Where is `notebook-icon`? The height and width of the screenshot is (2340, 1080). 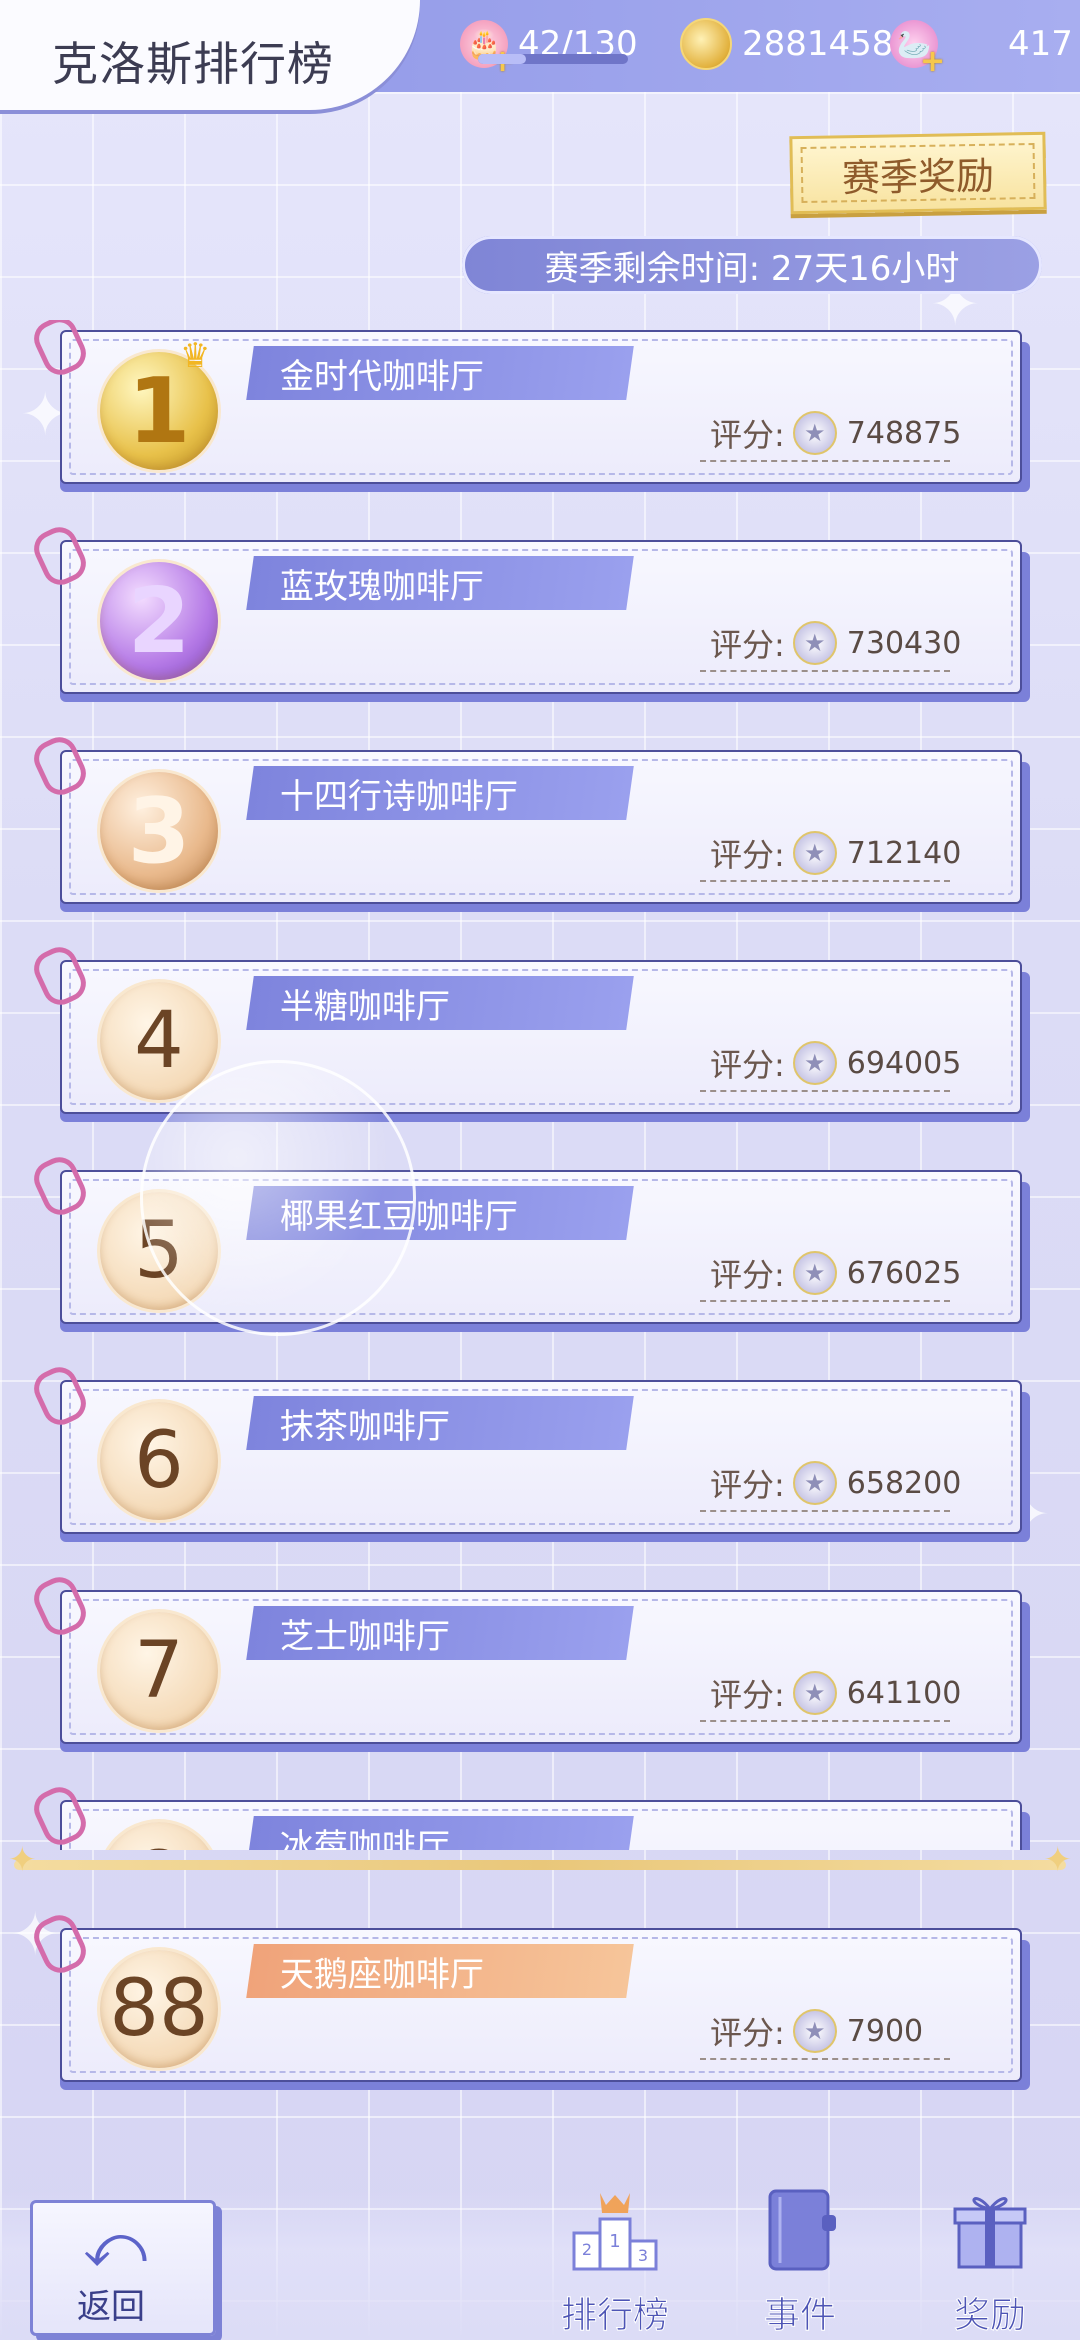 notebook-icon is located at coordinates (800, 2230).